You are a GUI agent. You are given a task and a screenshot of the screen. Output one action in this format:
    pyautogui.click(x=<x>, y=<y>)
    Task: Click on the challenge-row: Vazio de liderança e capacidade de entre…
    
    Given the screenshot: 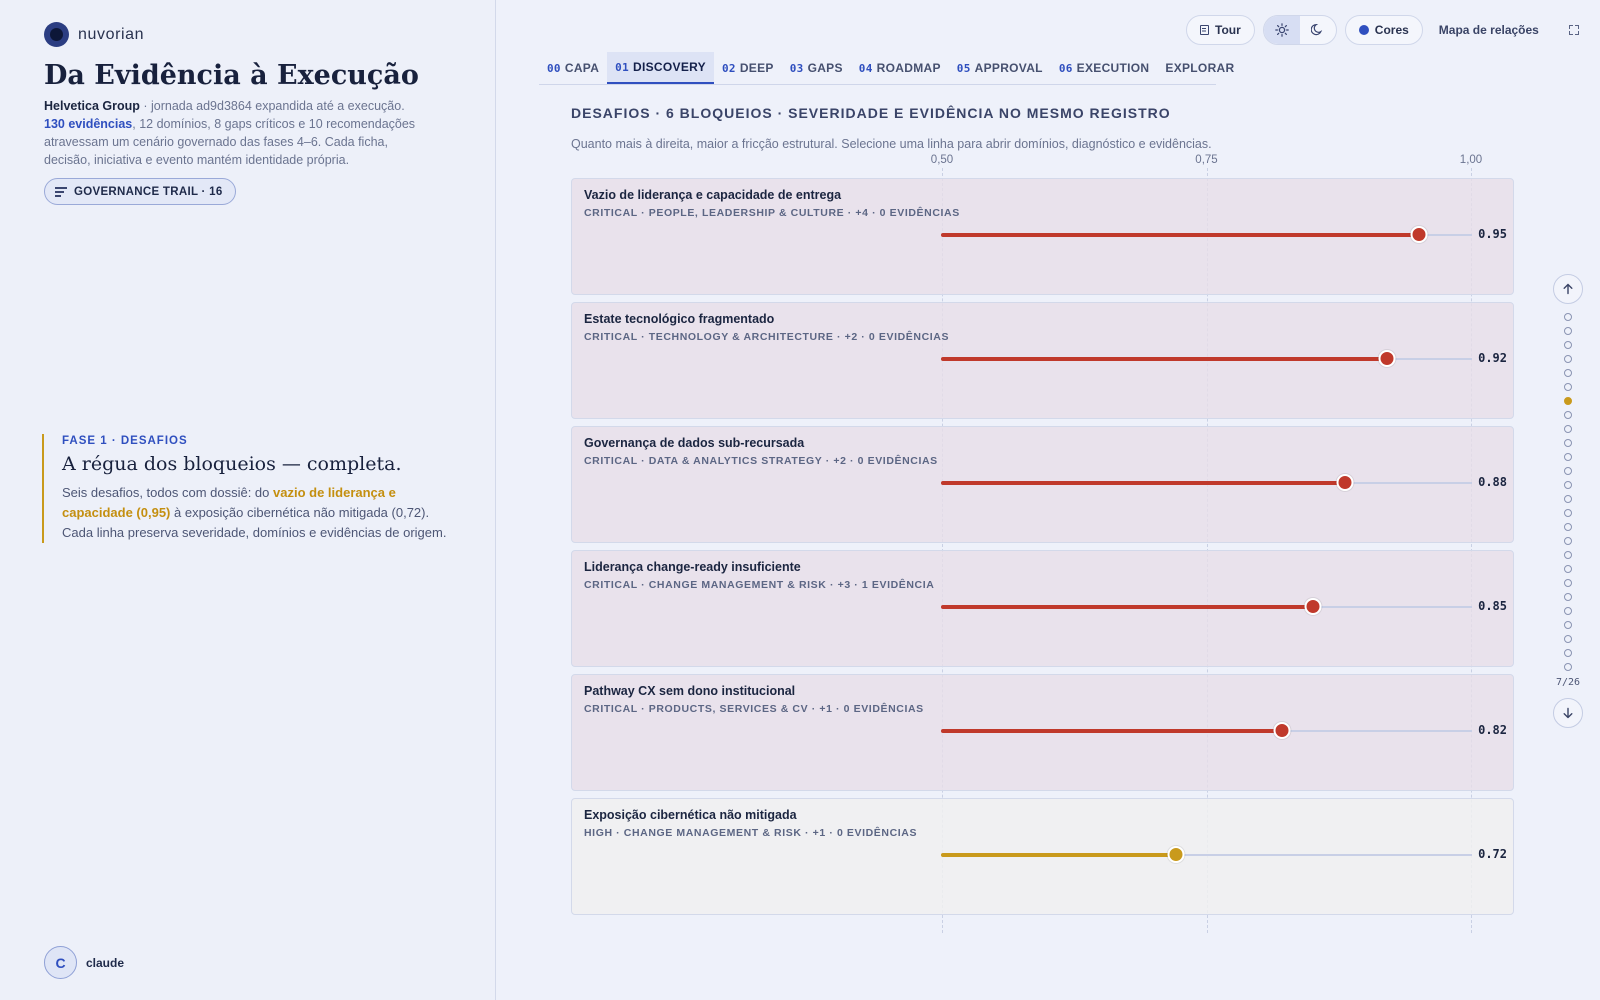 What is the action you would take?
    pyautogui.click(x=1042, y=236)
    